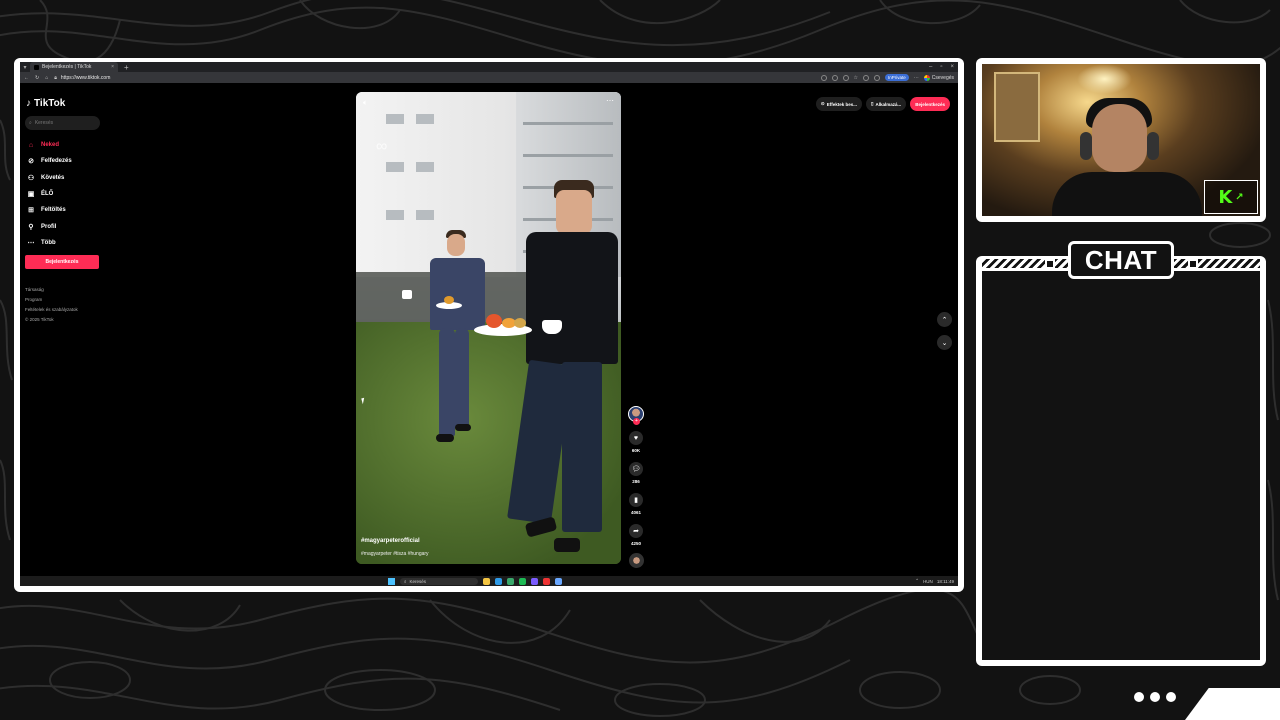  I want to click on previous-video-button: ⌃, so click(944, 319).